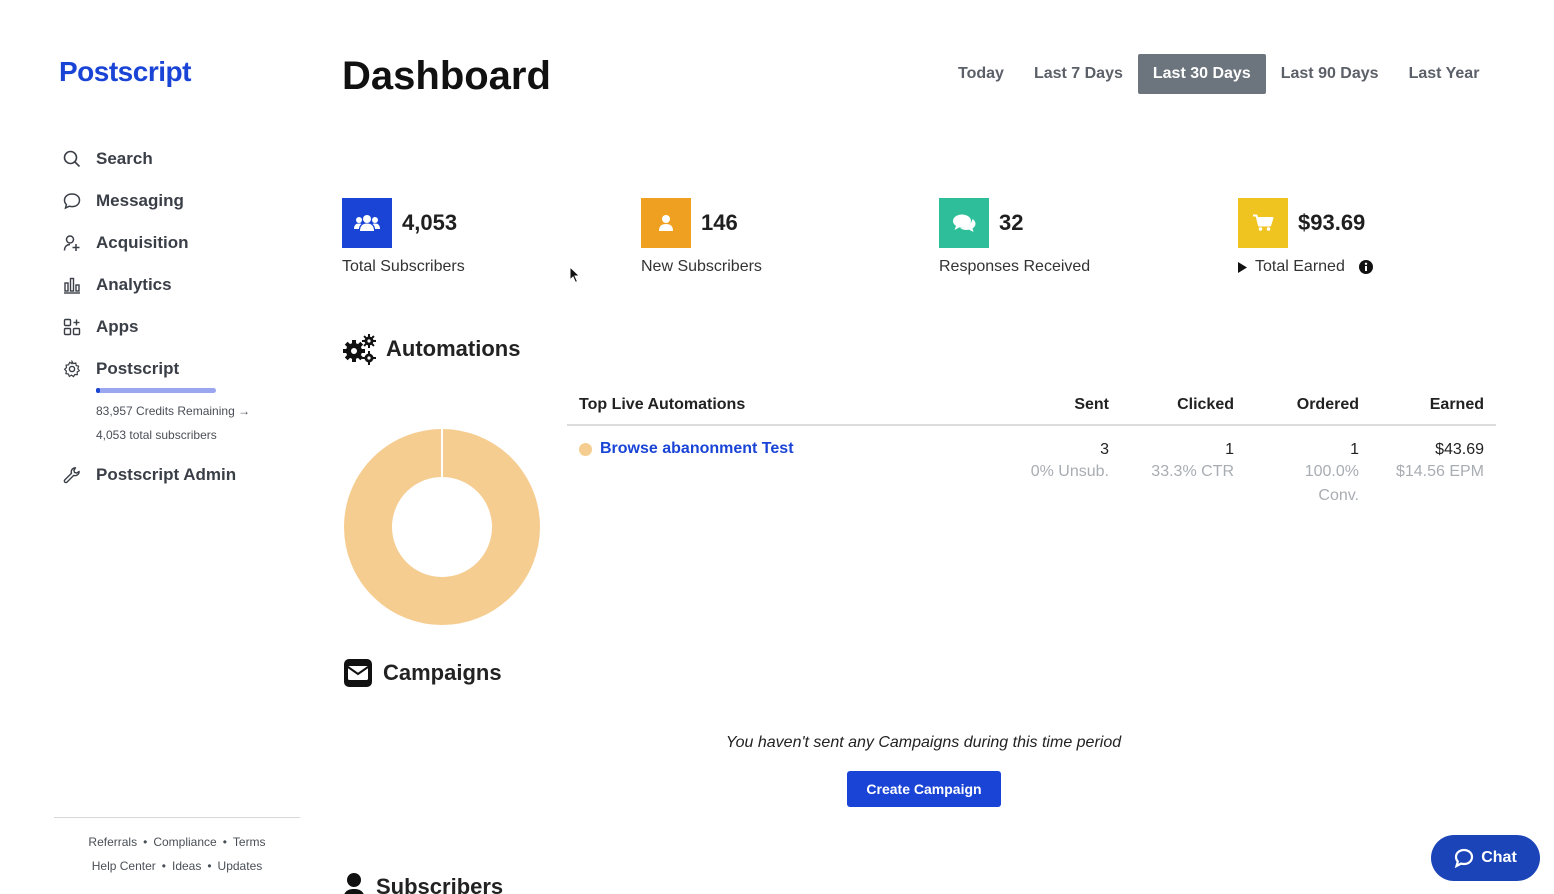 Image resolution: width=1554 pixels, height=894 pixels. Describe the element at coordinates (138, 368) in the screenshot. I see `sidebar-item-label: Postscript` at that location.